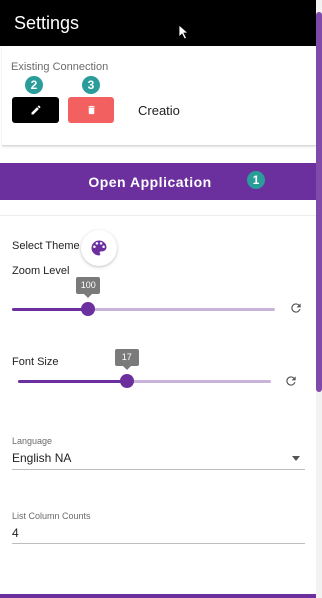 The width and height of the screenshot is (322, 598). What do you see at coordinates (88, 287) in the screenshot?
I see `zoom-value-tooltip: 100` at bounding box center [88, 287].